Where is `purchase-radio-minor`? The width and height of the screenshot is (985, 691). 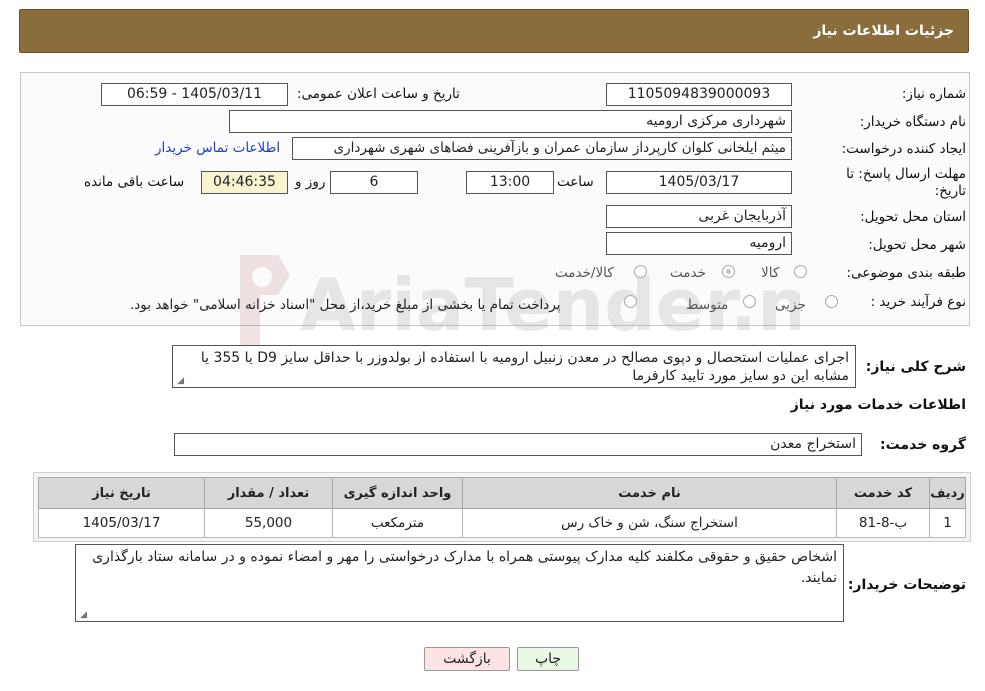 purchase-radio-minor is located at coordinates (831, 301).